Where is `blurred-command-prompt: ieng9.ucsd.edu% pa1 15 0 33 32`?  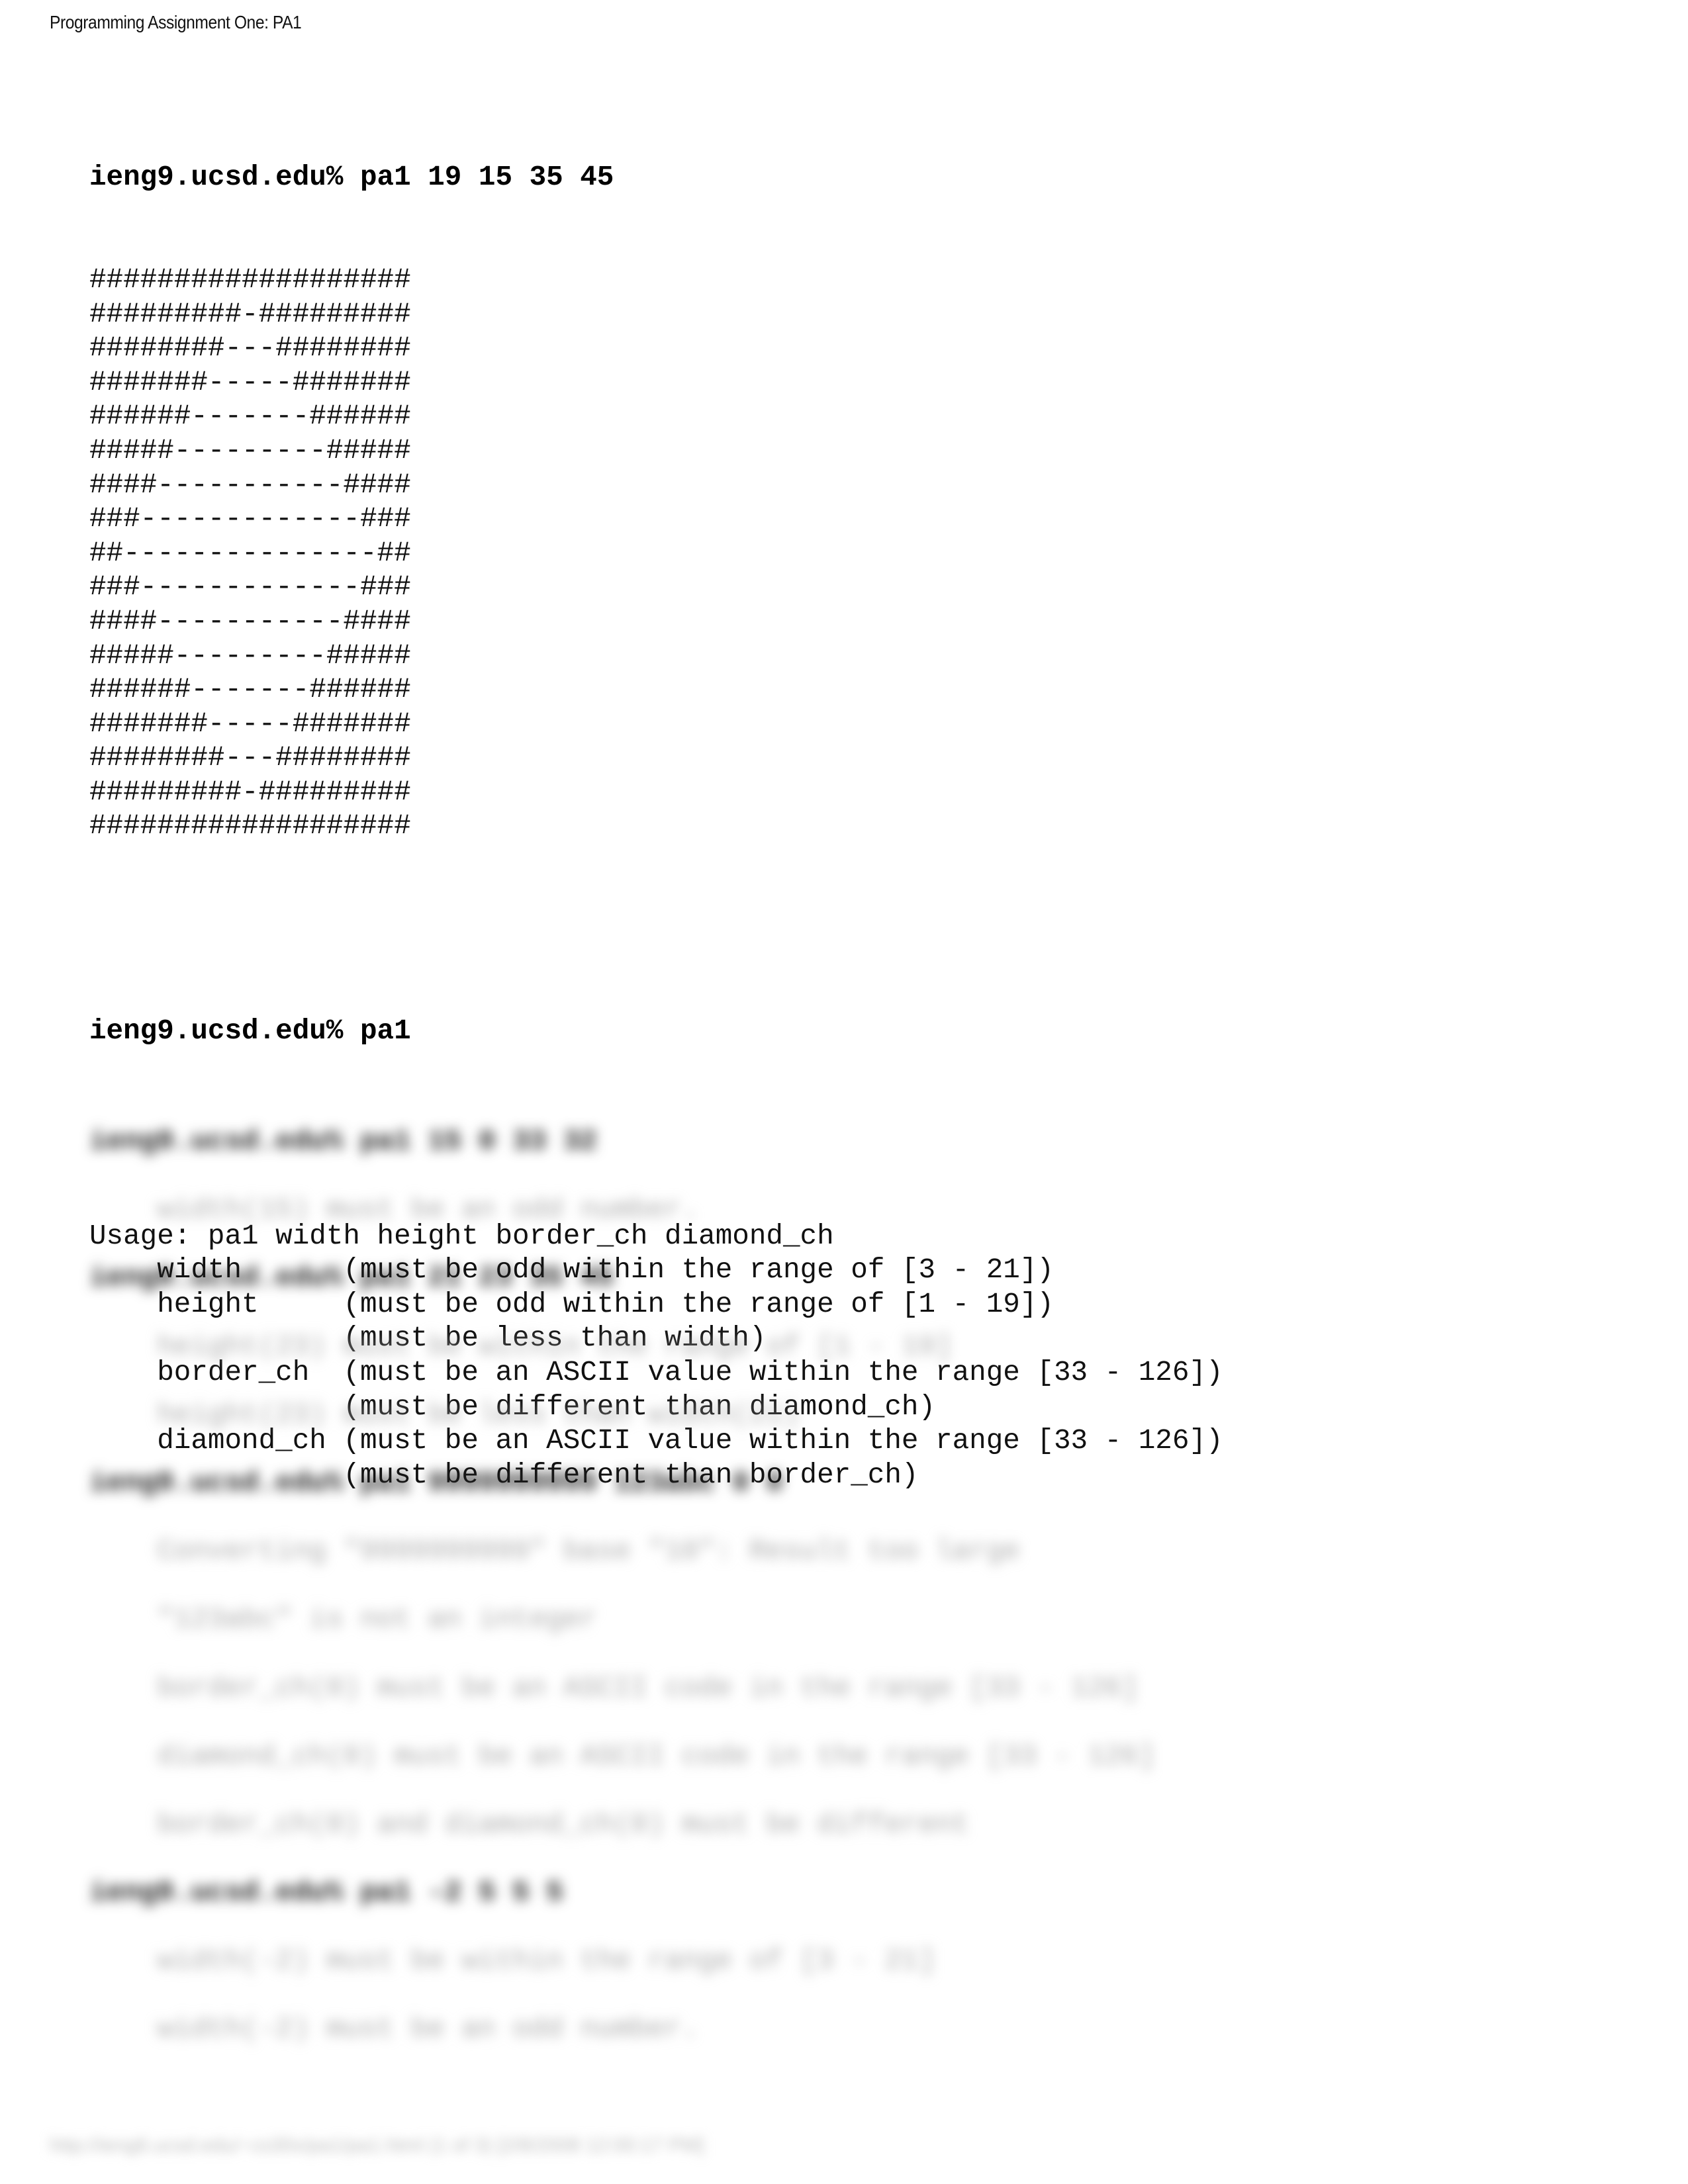 blurred-command-prompt: ieng9.ucsd.edu% pa1 15 0 33 32 is located at coordinates (343, 1142).